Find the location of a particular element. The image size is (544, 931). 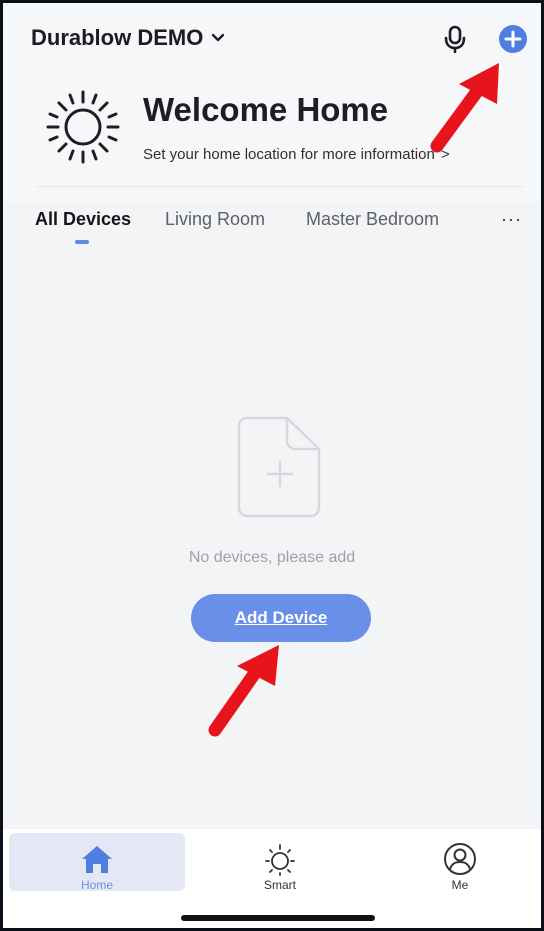

microphone-icon is located at coordinates (455, 39).